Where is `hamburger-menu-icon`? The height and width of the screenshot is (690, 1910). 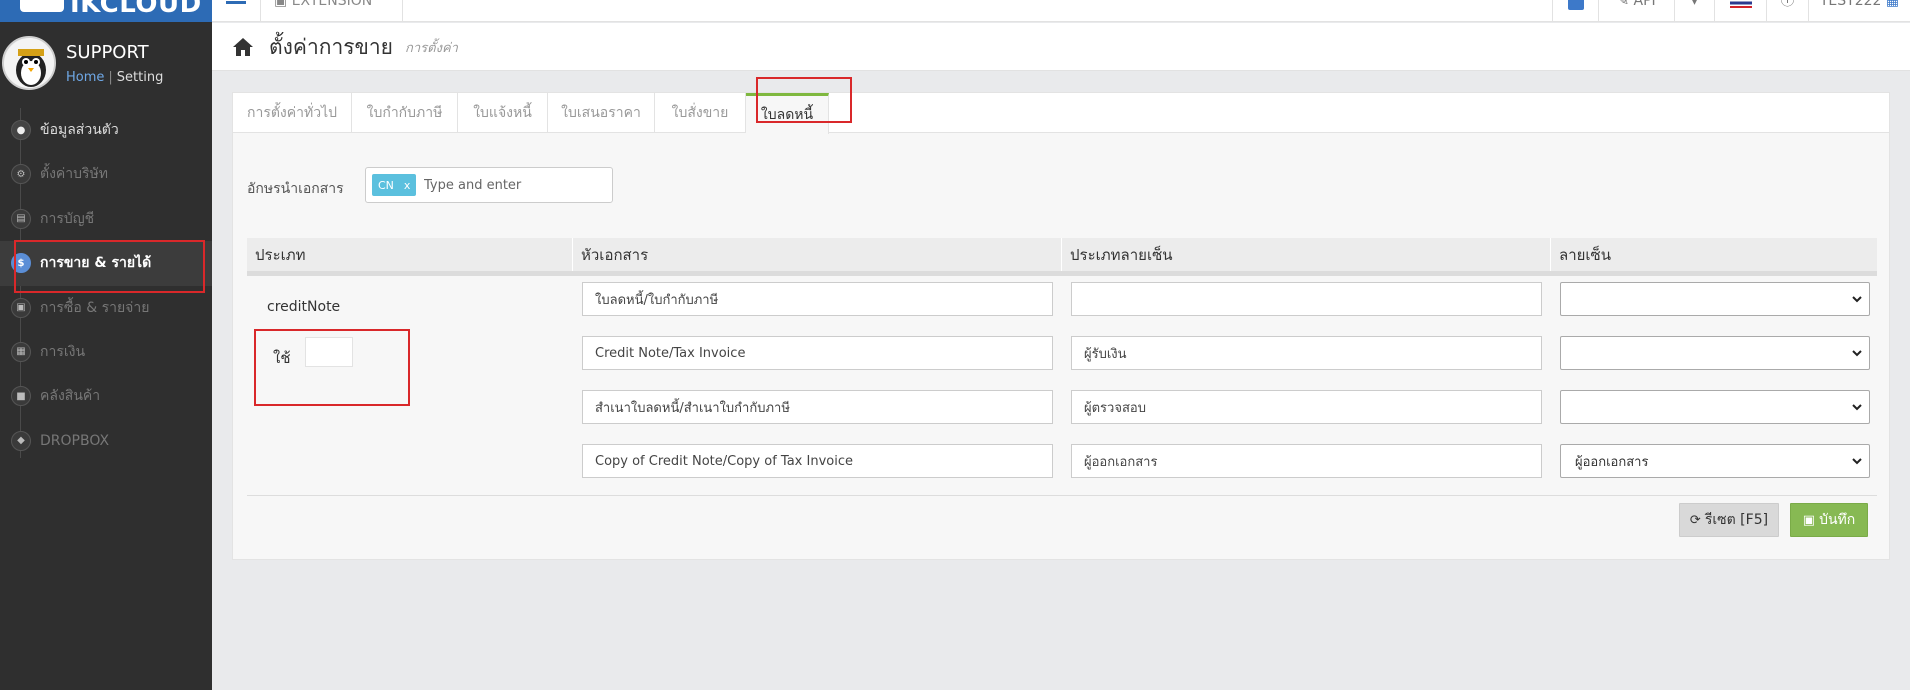 hamburger-menu-icon is located at coordinates (238, 11).